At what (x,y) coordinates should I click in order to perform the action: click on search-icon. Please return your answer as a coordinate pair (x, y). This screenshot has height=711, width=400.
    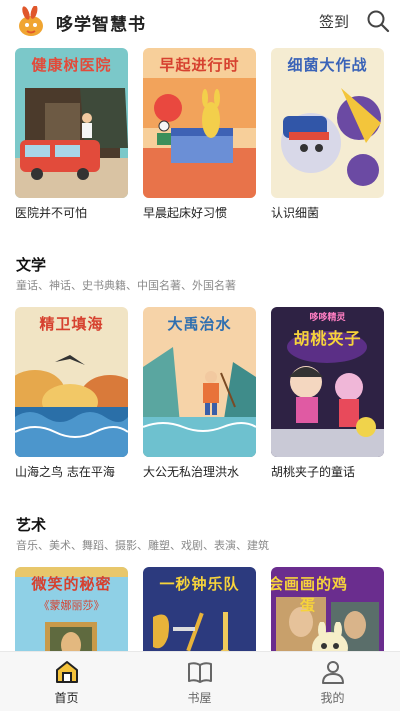
    Looking at the image, I should click on (378, 21).